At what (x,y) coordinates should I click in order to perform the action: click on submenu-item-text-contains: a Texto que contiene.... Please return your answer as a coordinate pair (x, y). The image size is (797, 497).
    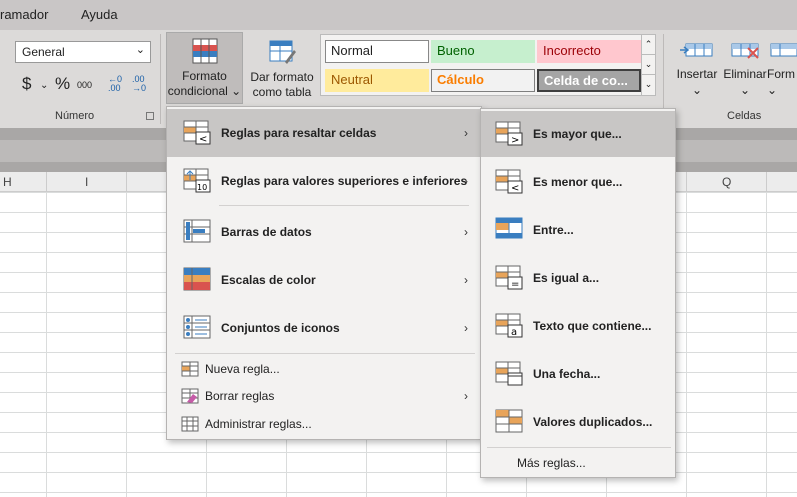
    Looking at the image, I should click on (578, 326).